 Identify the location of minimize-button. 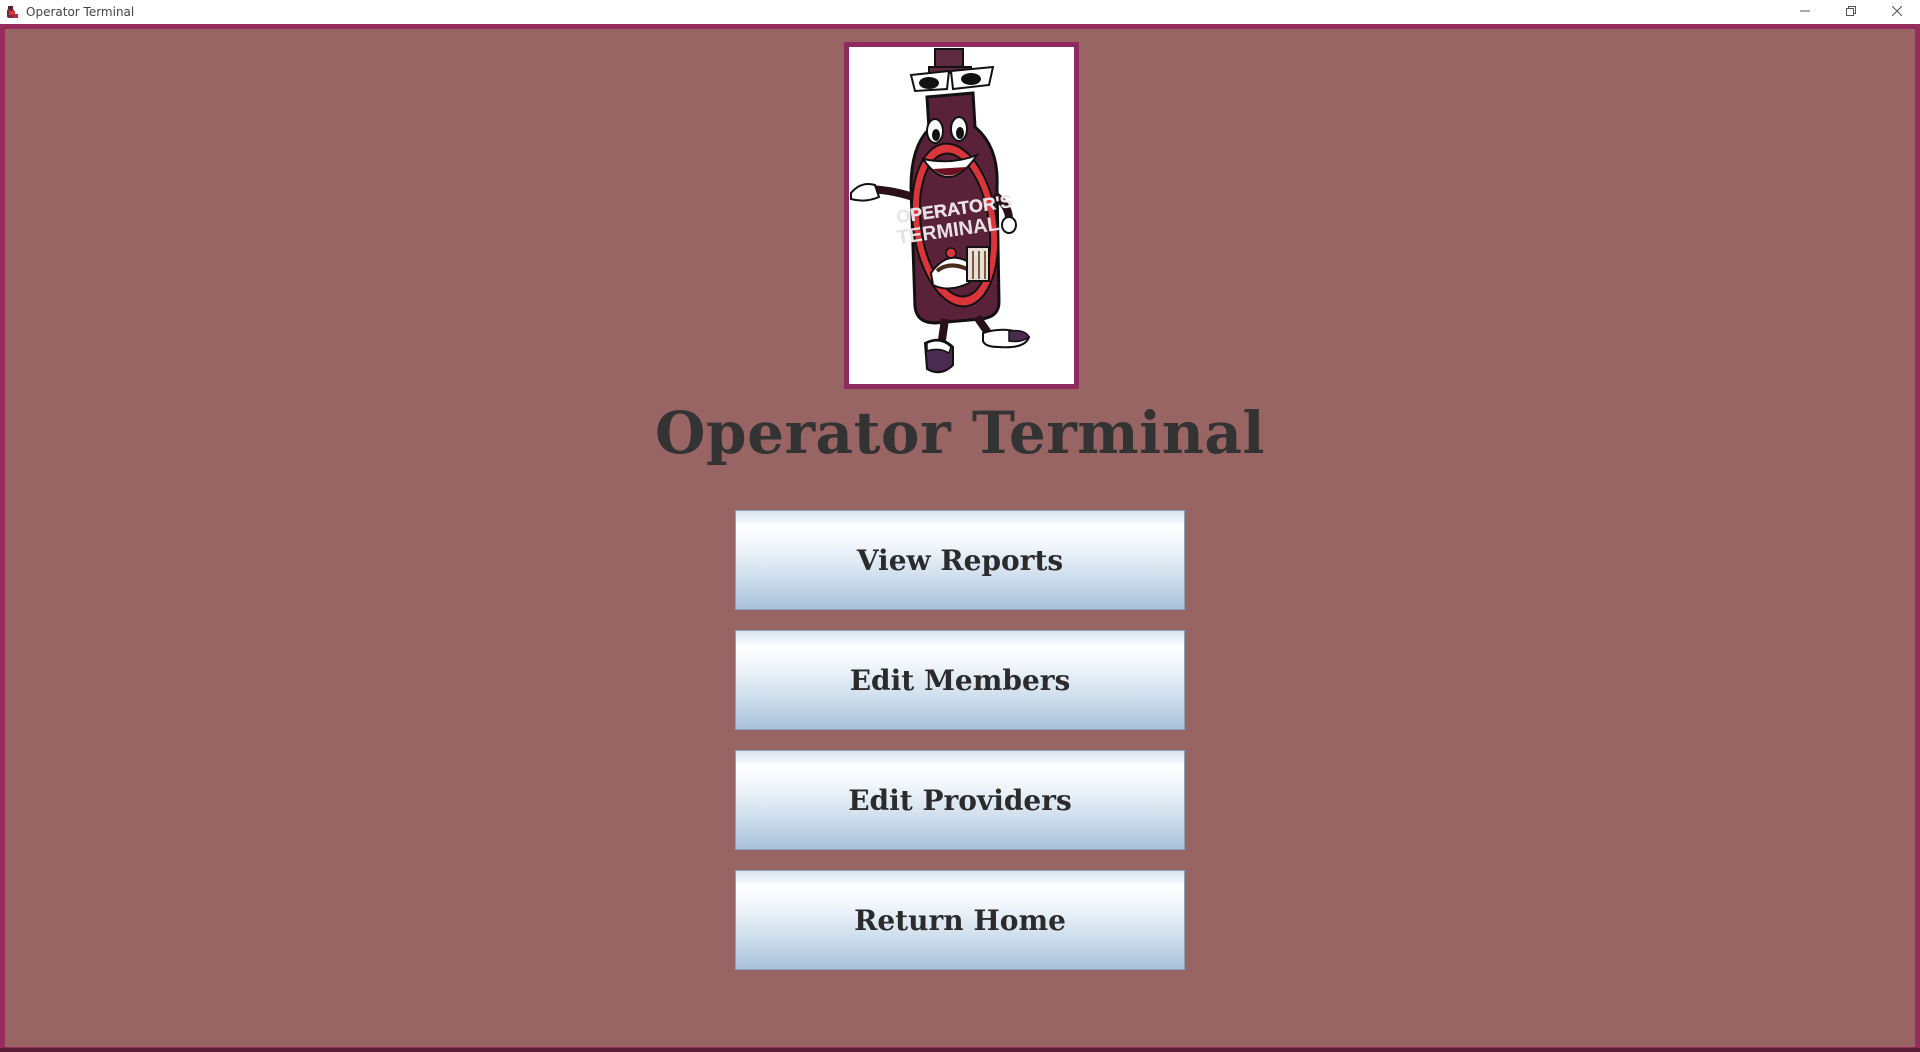
(1805, 11).